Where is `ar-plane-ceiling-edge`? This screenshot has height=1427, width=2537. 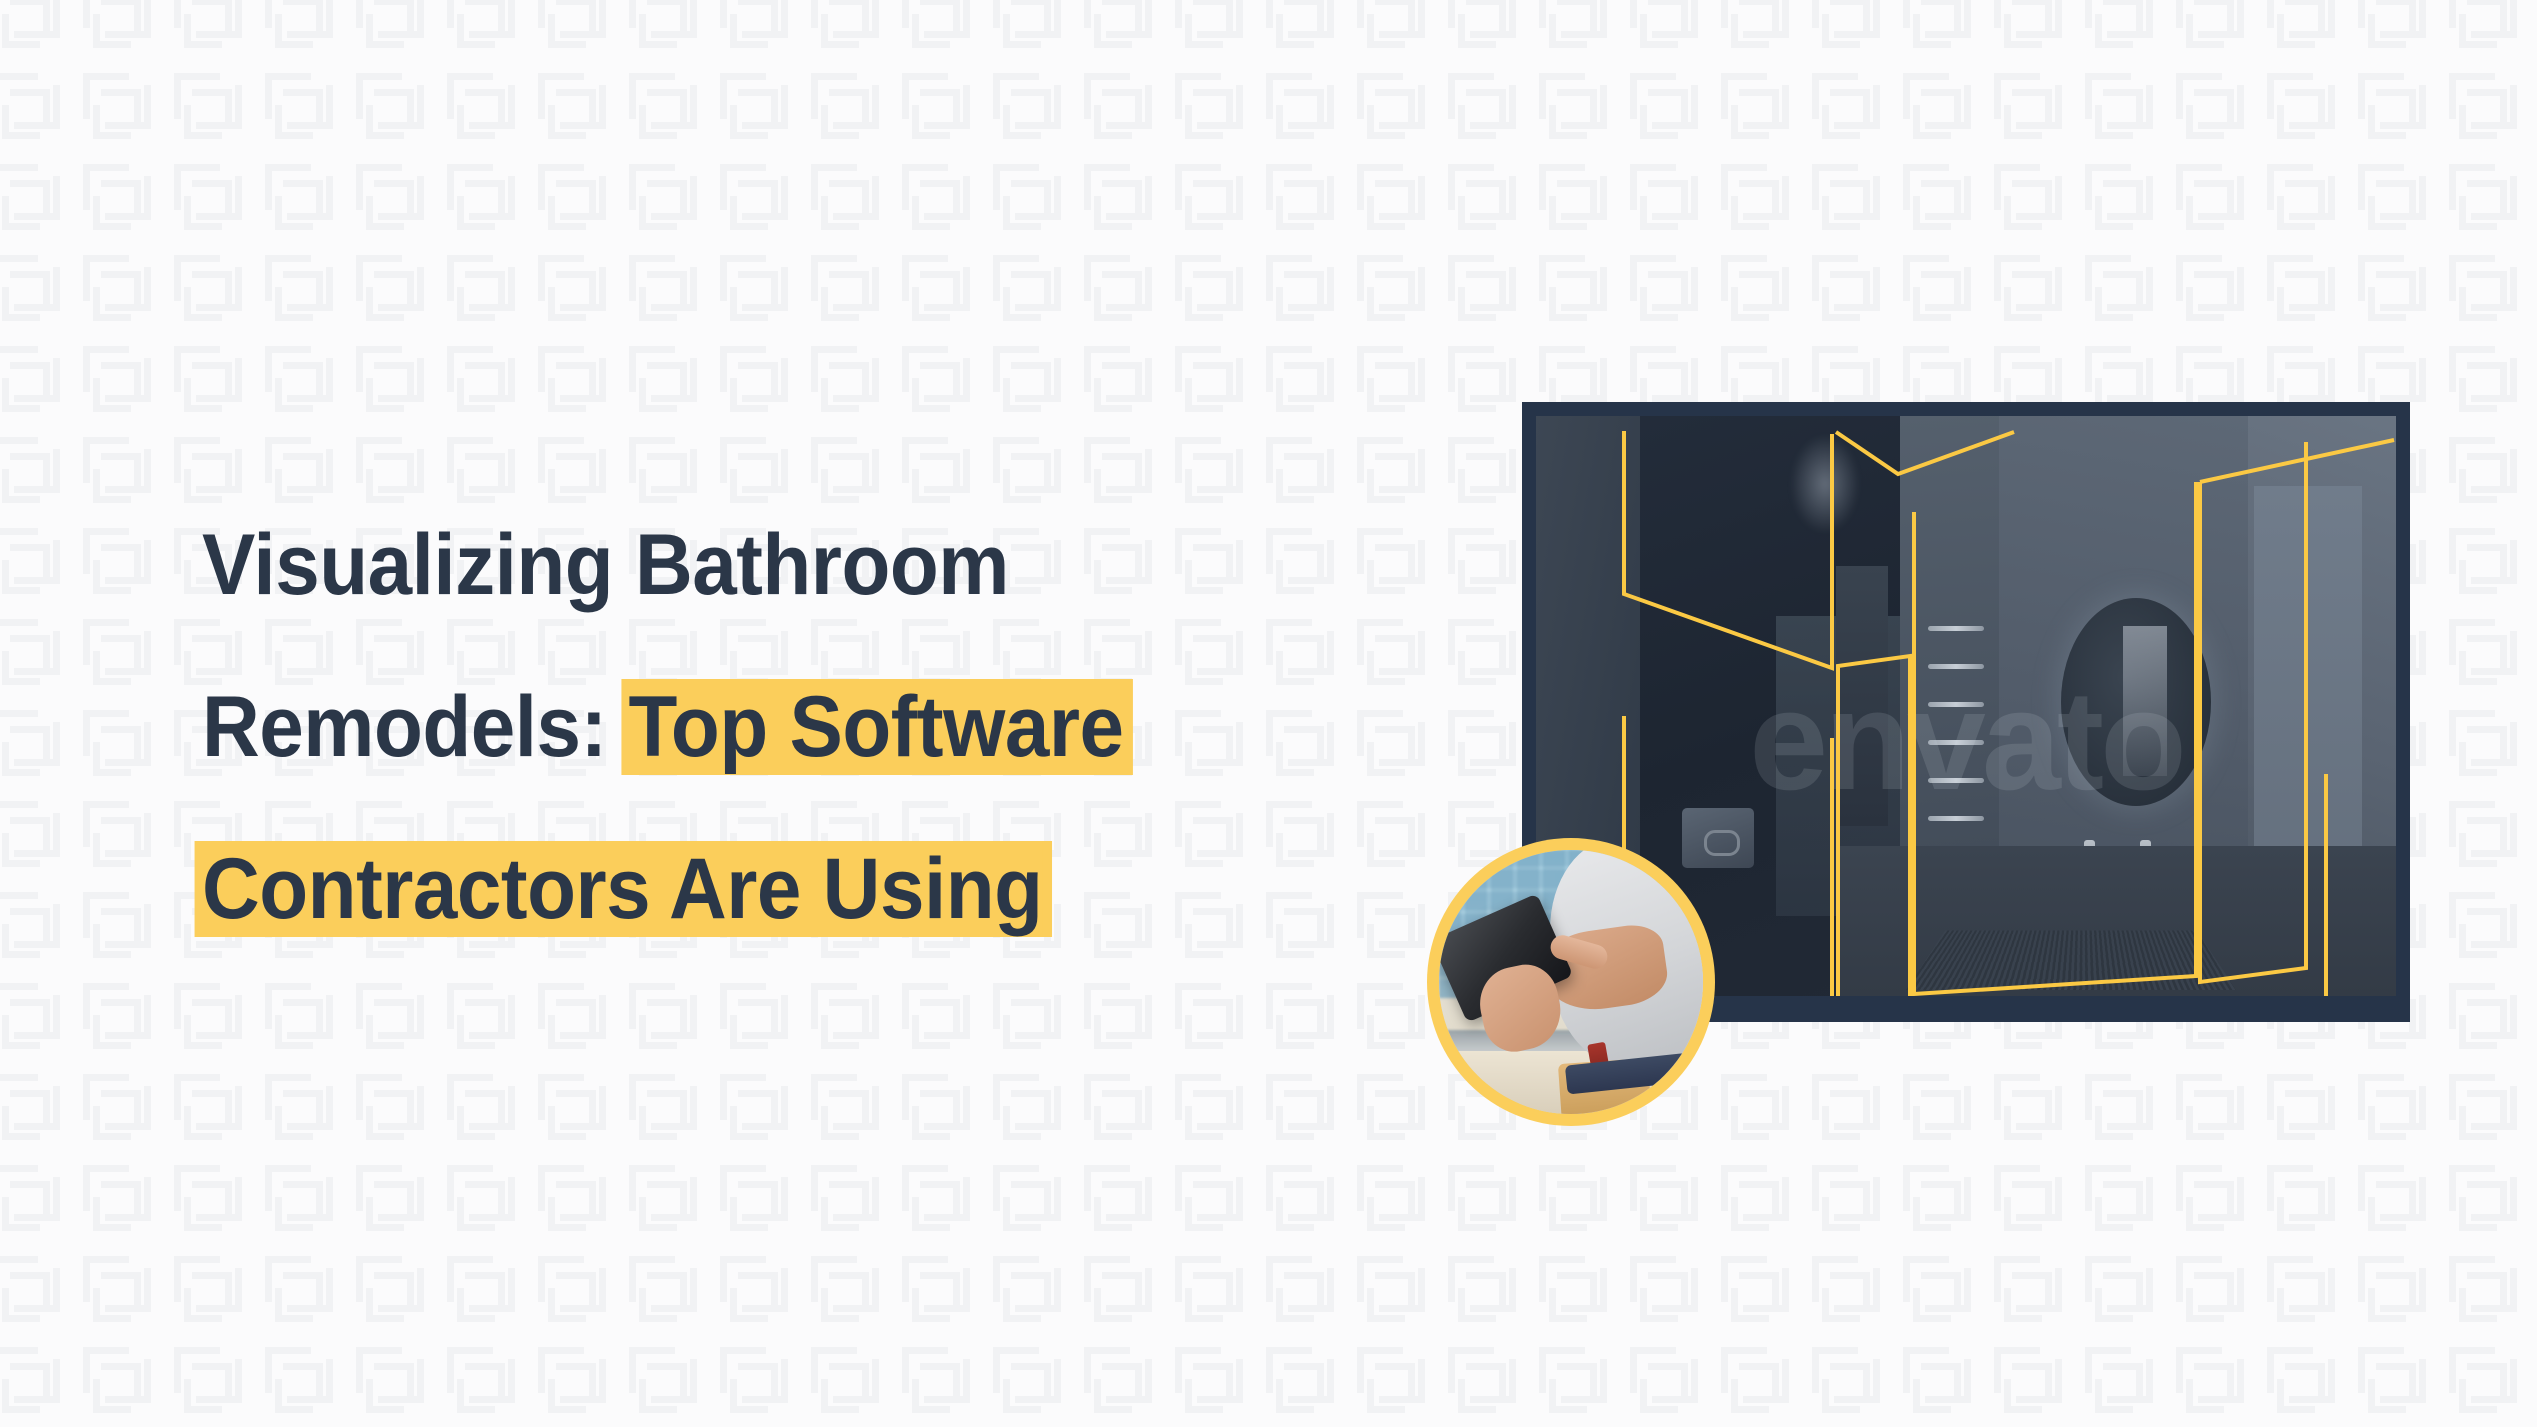 ar-plane-ceiling-edge is located at coordinates (1924, 453).